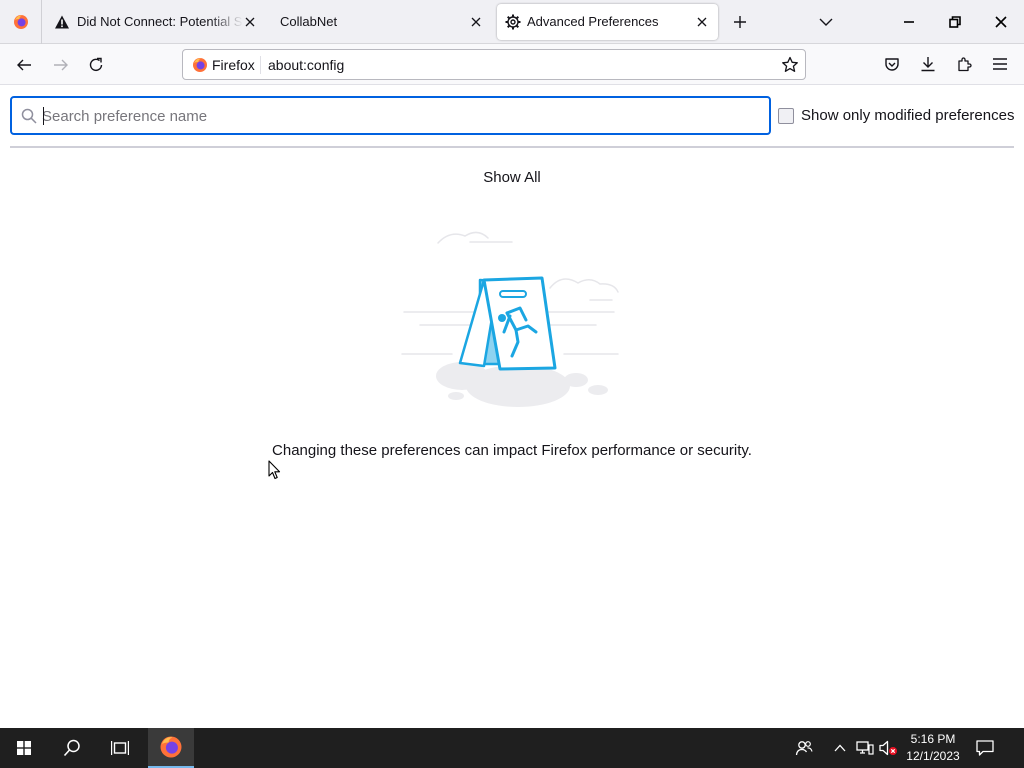  I want to click on preference-search-box, so click(390, 115).